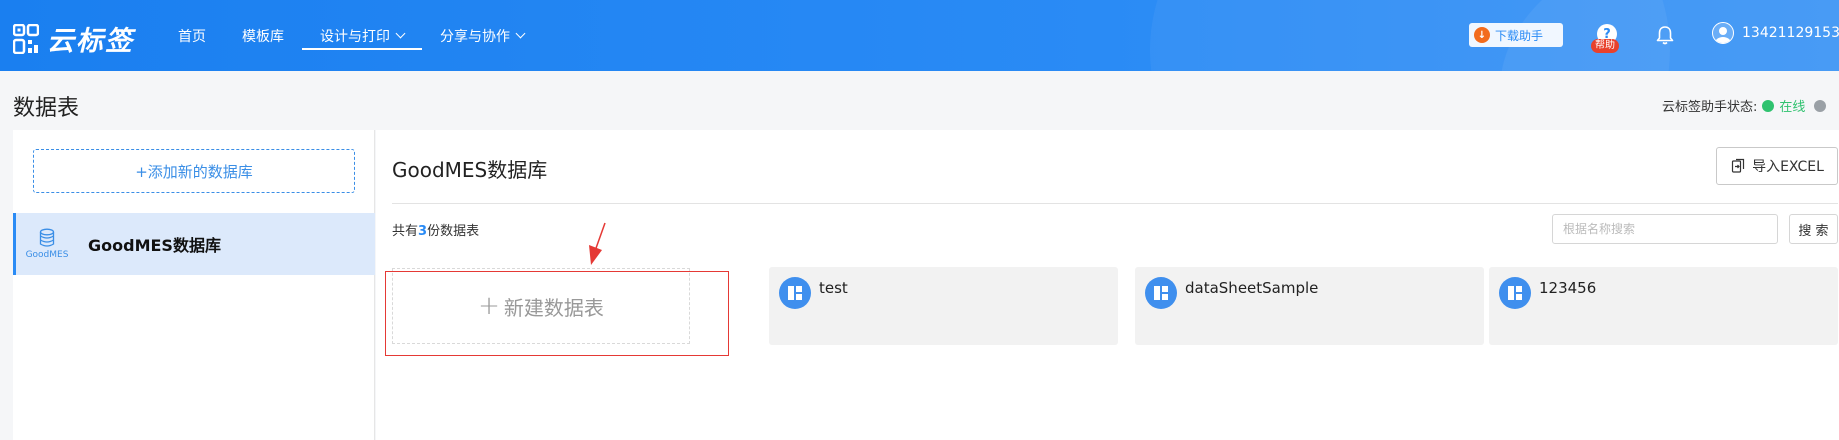  I want to click on nav-label: 分享与协作, so click(475, 36).